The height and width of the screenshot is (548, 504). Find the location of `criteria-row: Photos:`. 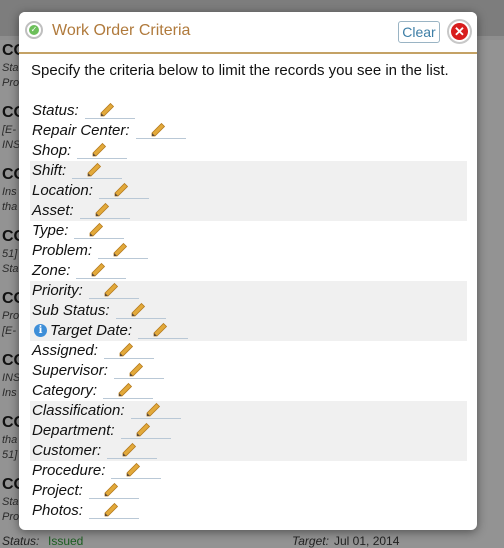

criteria-row: Photos: is located at coordinates (248, 511).